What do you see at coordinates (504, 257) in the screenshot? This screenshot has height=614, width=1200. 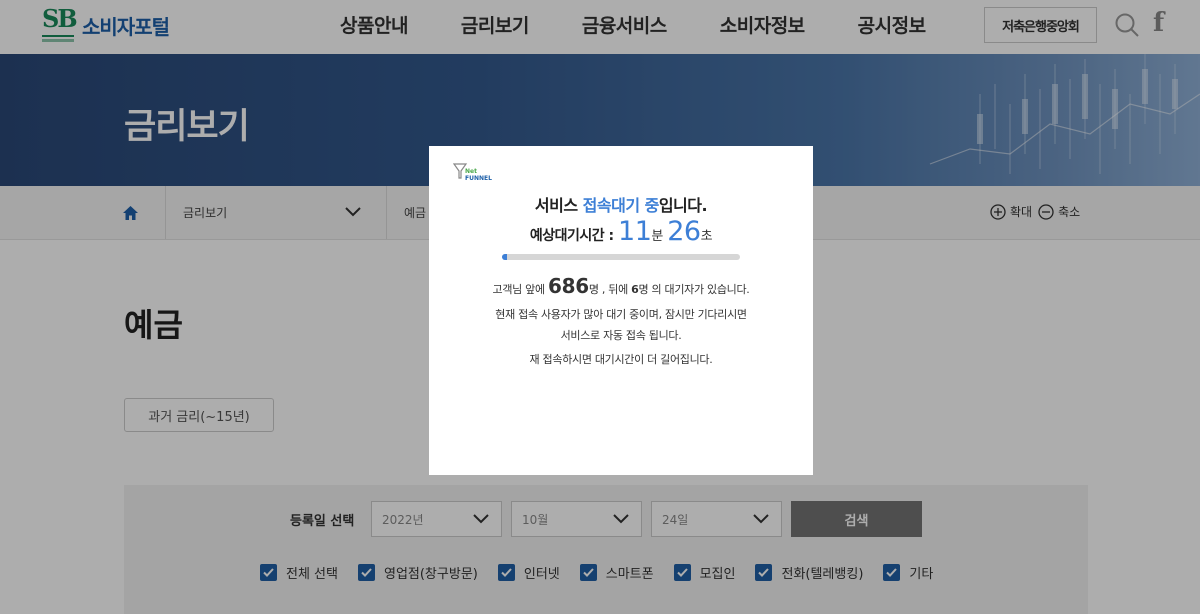 I see `wait-progress-fill` at bounding box center [504, 257].